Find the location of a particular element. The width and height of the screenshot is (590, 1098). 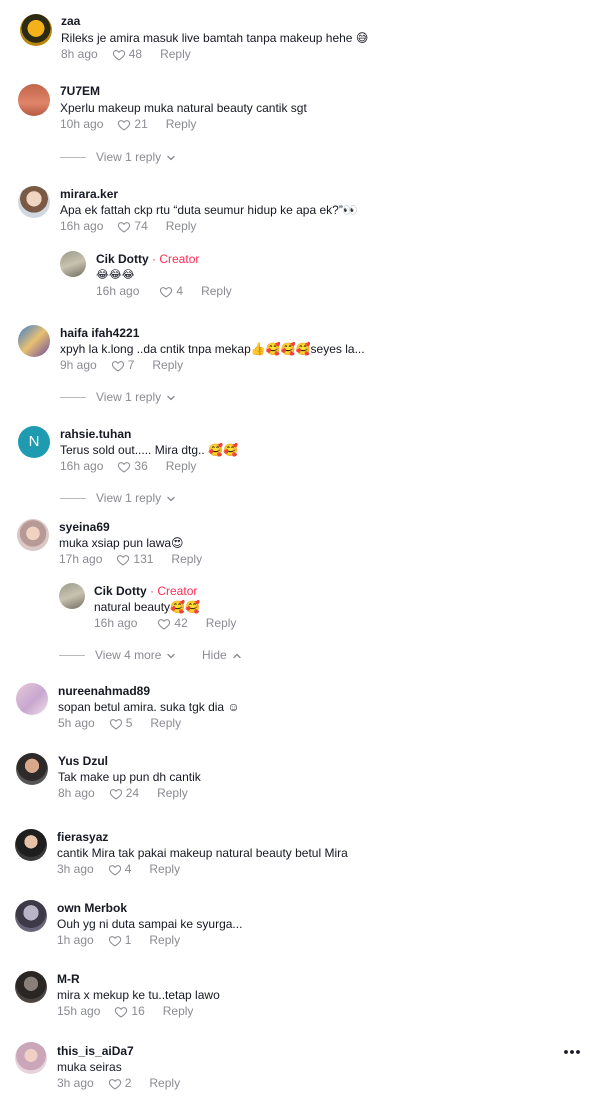

comment-username: fierasyaz is located at coordinates (82, 837).